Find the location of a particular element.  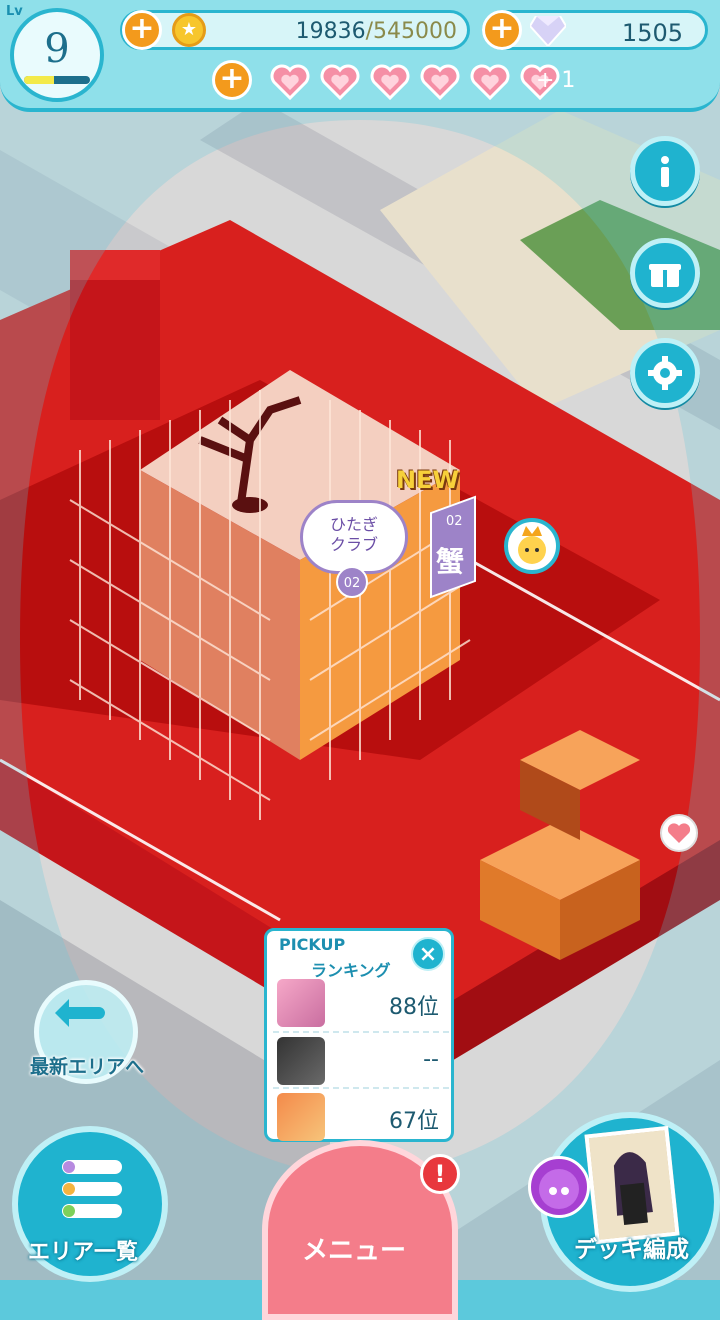

info-button is located at coordinates (665, 171).